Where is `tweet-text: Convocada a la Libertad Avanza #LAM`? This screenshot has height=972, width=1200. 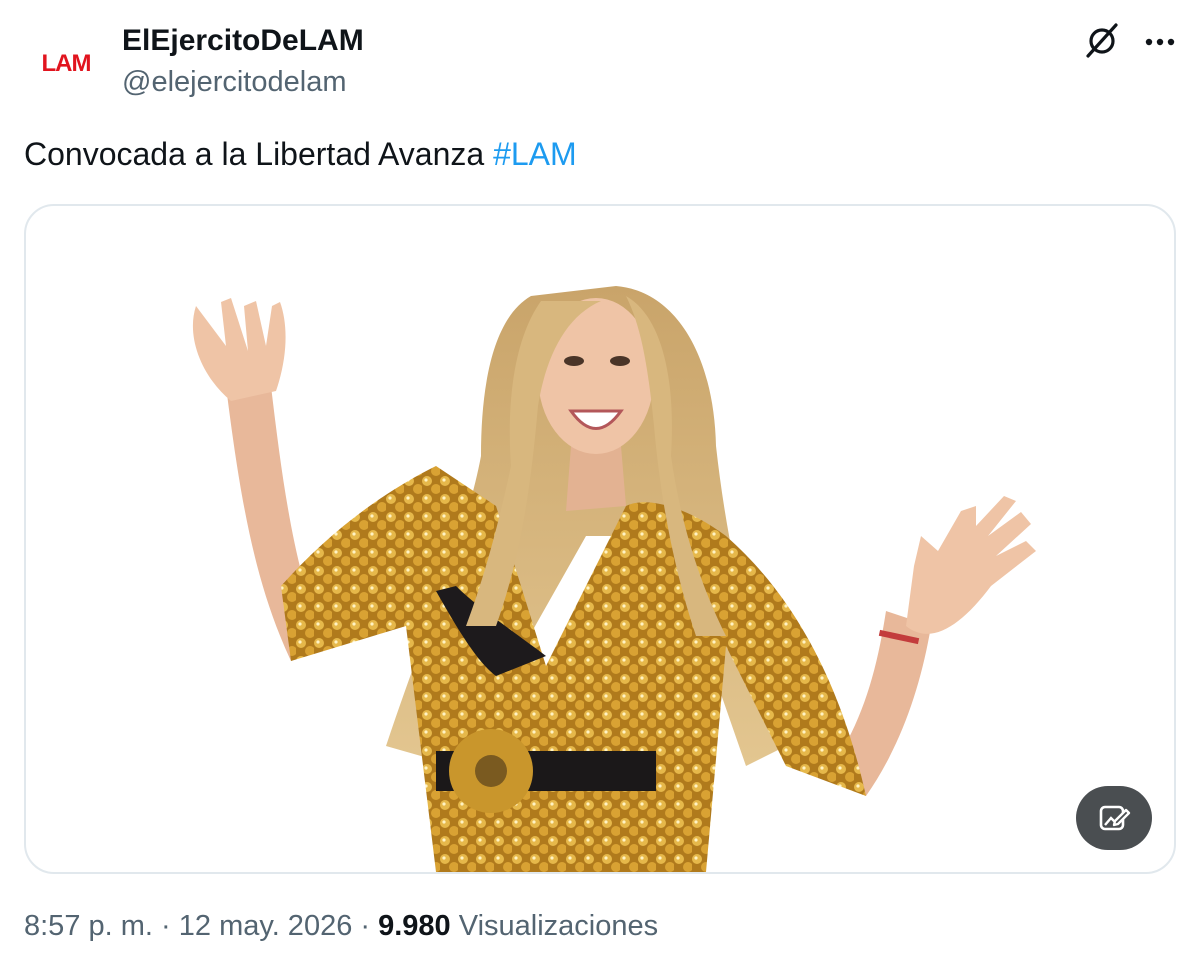 tweet-text: Convocada a la Libertad Avanza #LAM is located at coordinates (300, 154).